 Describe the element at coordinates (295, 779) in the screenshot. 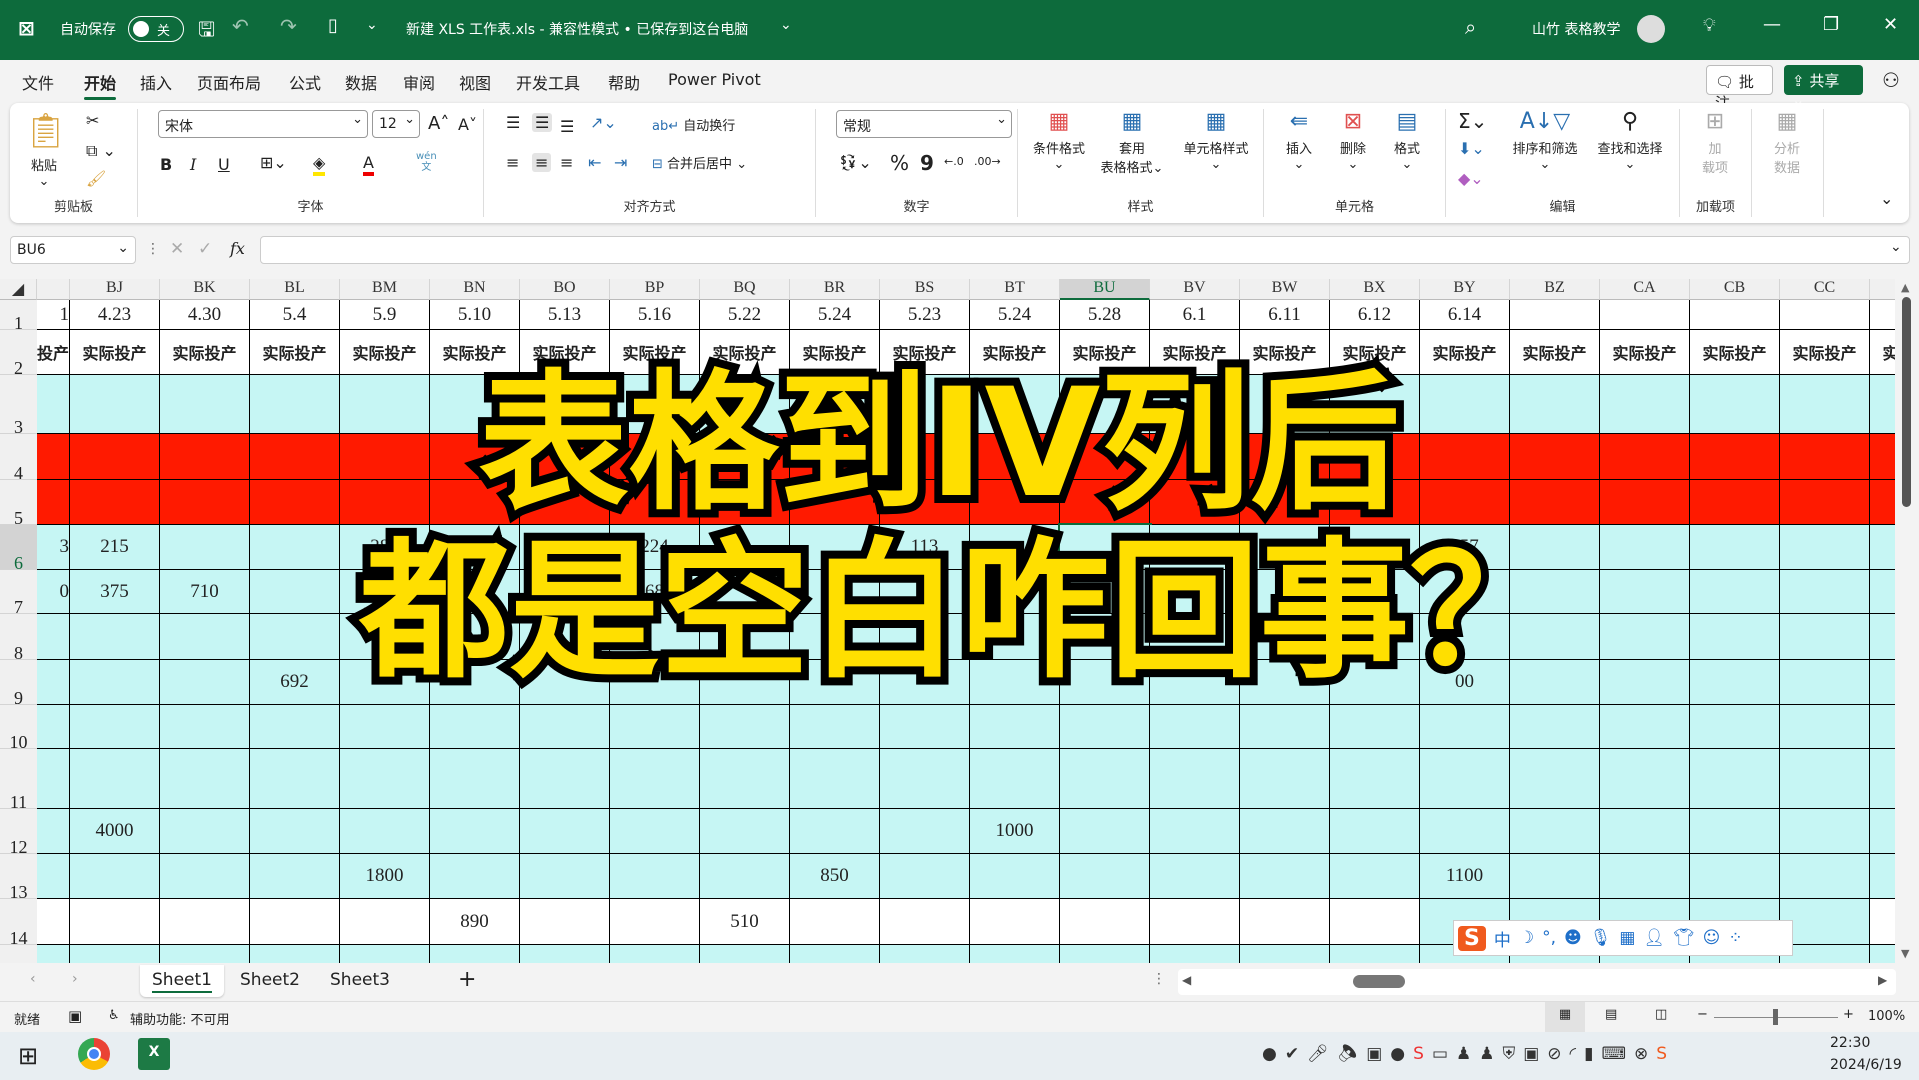

I see `cell-BL11` at that location.